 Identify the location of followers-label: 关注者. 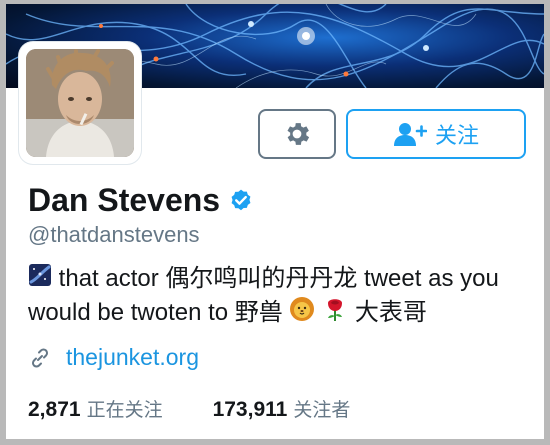
(321, 408).